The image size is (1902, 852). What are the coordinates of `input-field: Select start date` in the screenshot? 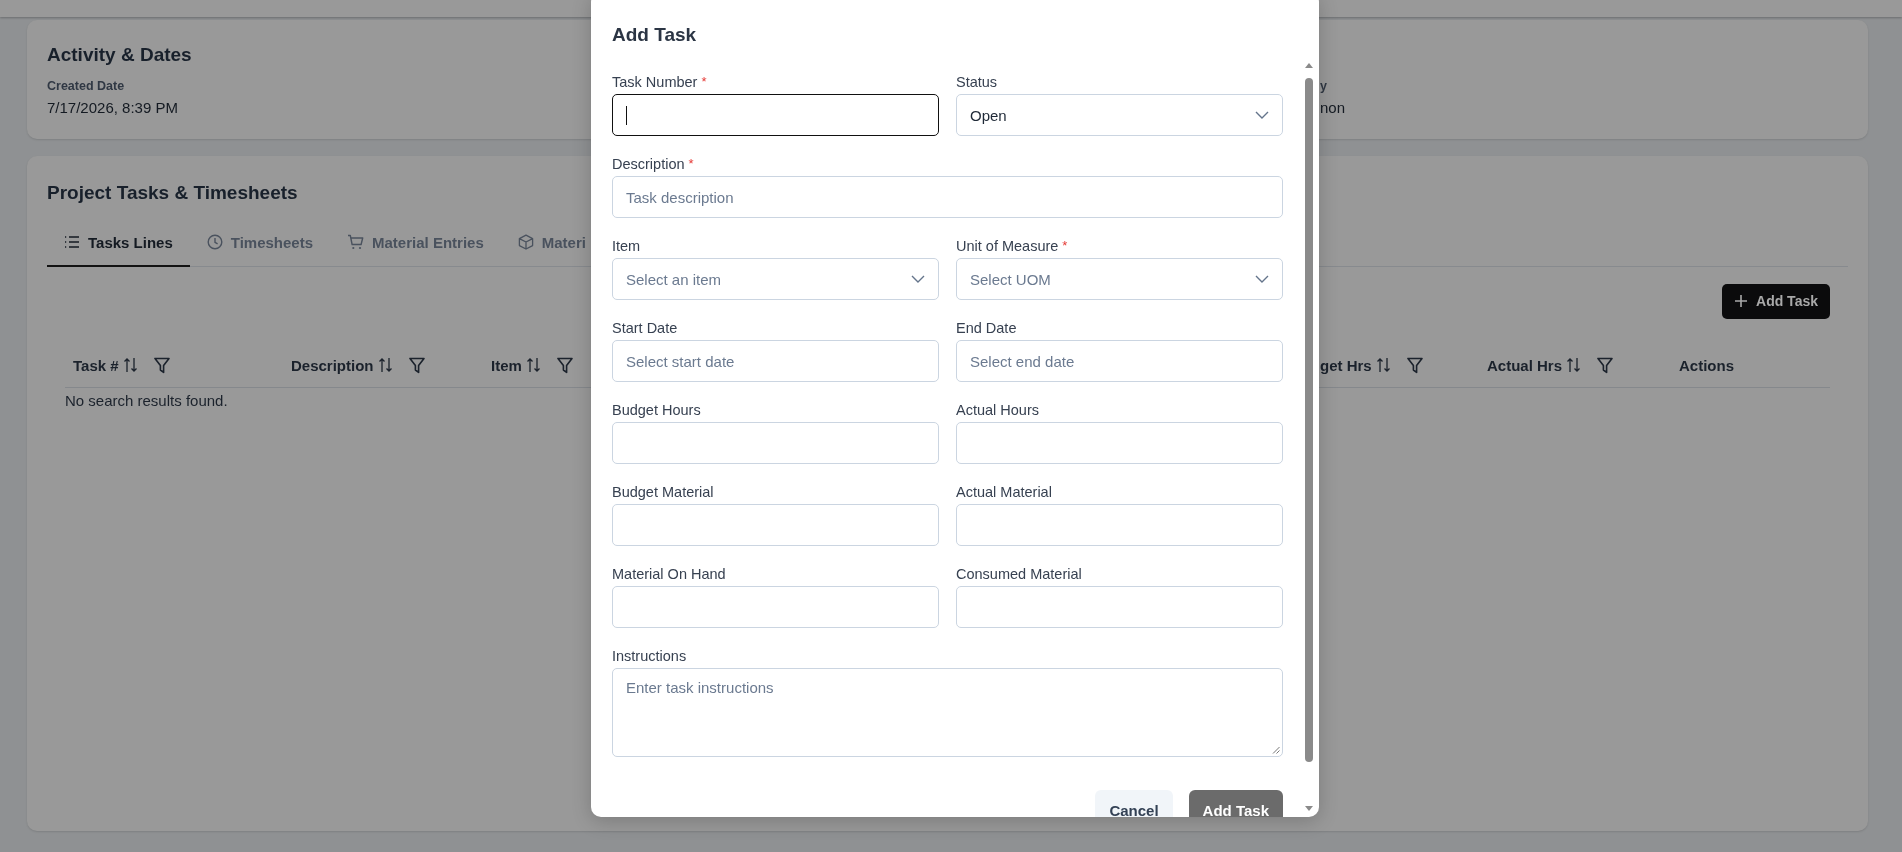 It's located at (775, 361).